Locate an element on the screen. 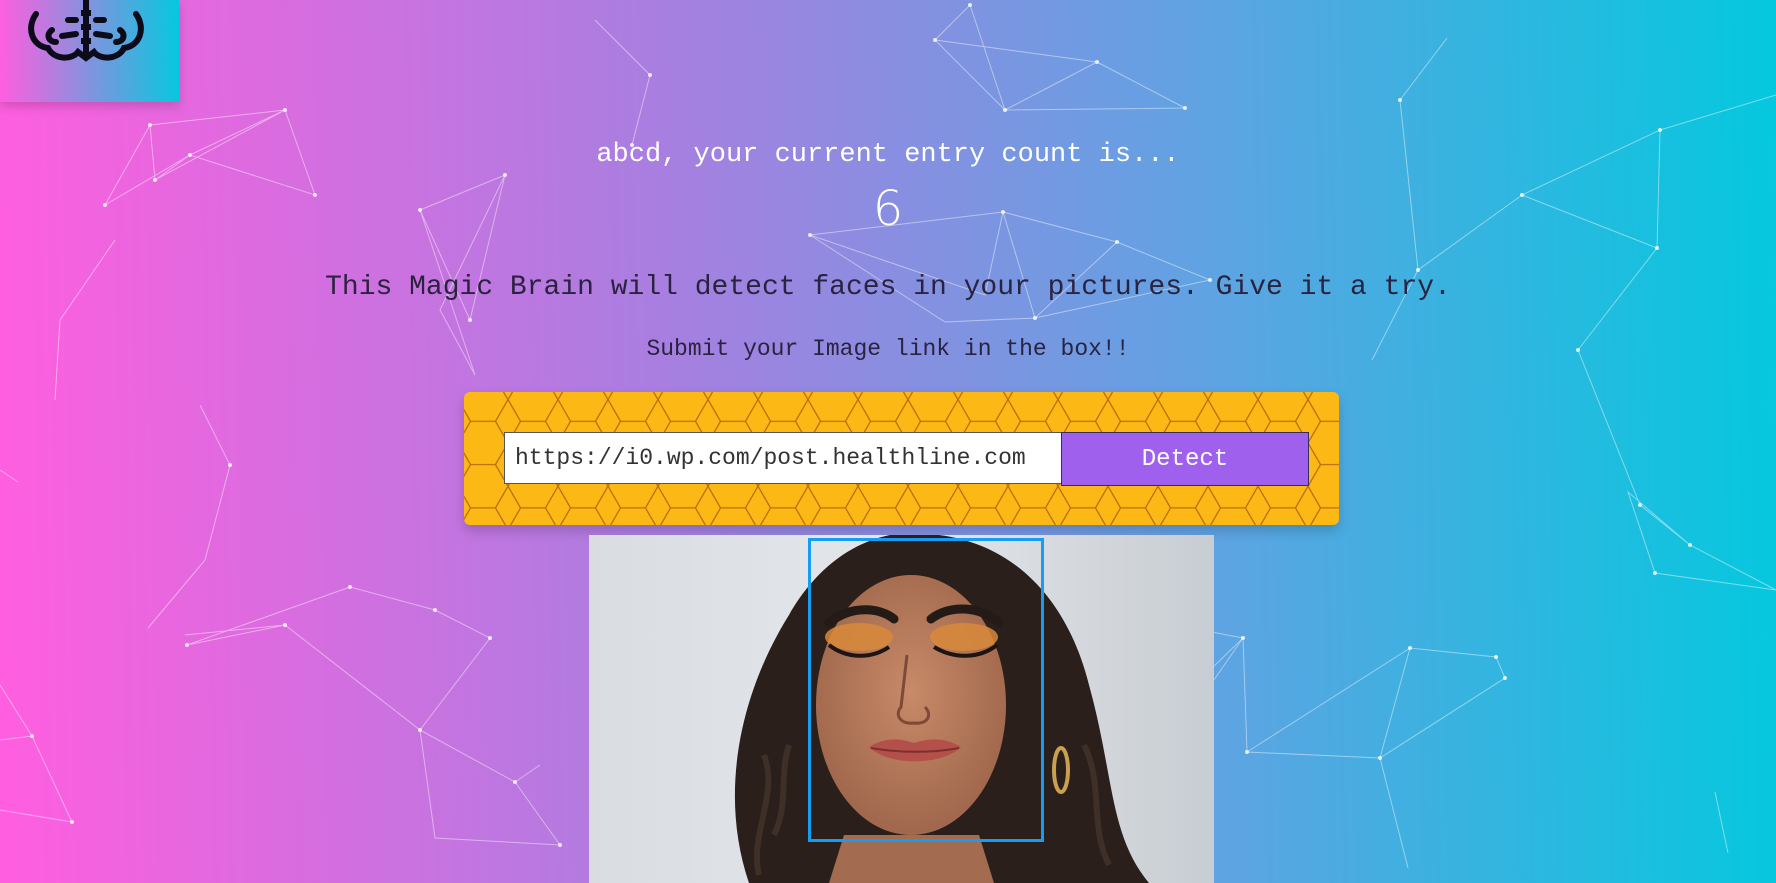 The image size is (1776, 883). face-bounding-box is located at coordinates (926, 690).